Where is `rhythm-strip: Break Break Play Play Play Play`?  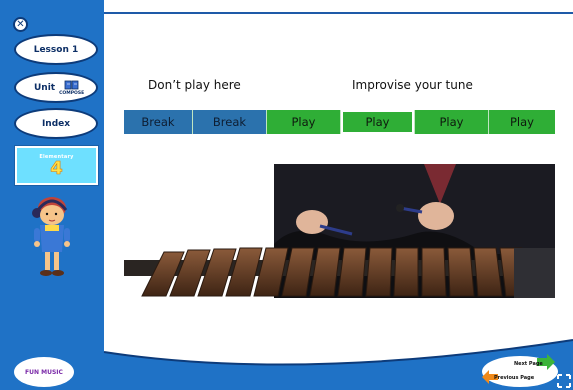
rhythm-strip: Break Break Play Play Play Play is located at coordinates (339, 122).